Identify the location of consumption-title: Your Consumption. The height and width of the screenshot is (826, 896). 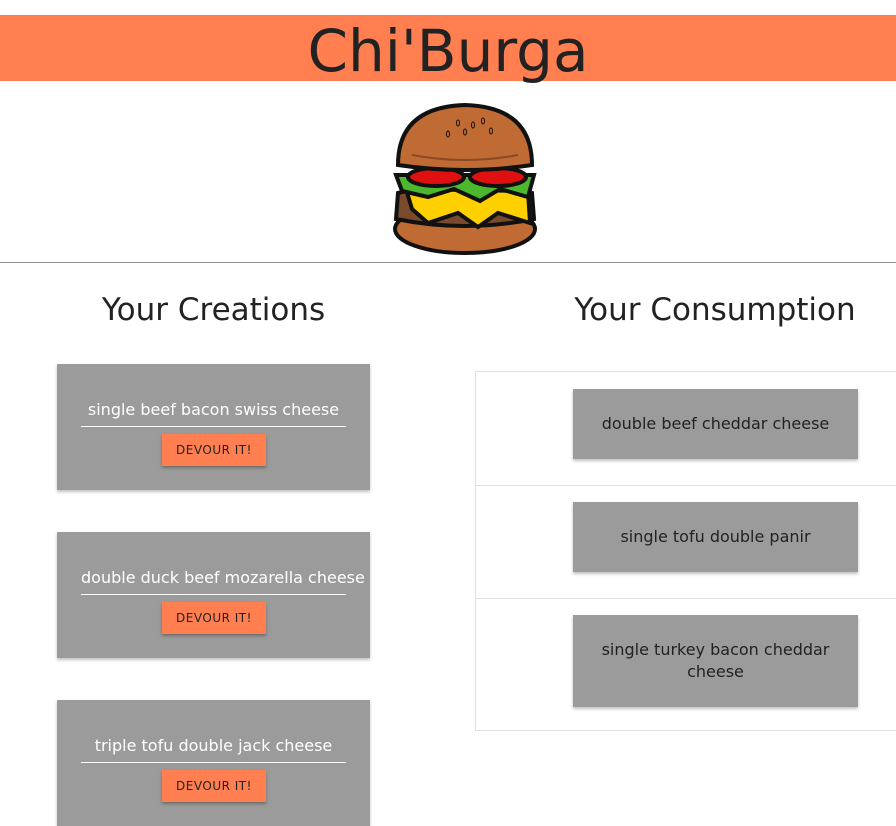
(715, 310).